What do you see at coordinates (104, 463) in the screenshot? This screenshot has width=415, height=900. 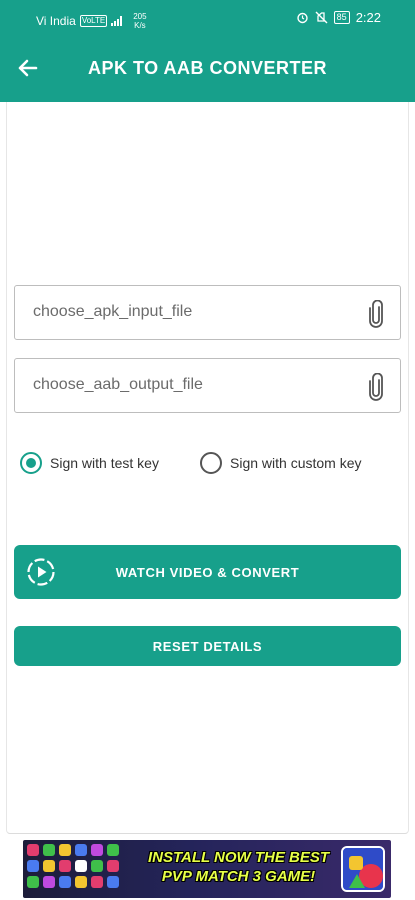 I see `radio-test-key-label: Sign with test key` at bounding box center [104, 463].